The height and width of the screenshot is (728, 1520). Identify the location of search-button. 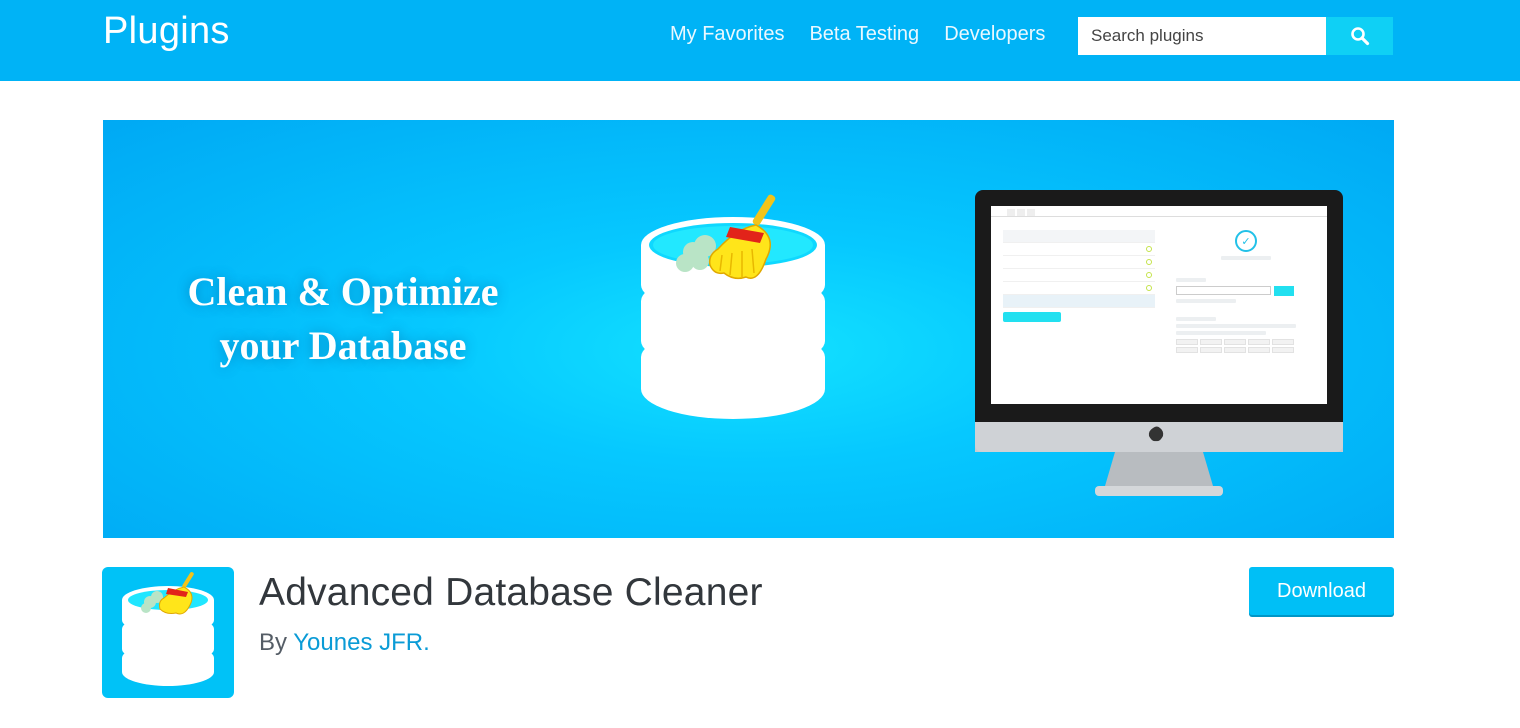
(1359, 36).